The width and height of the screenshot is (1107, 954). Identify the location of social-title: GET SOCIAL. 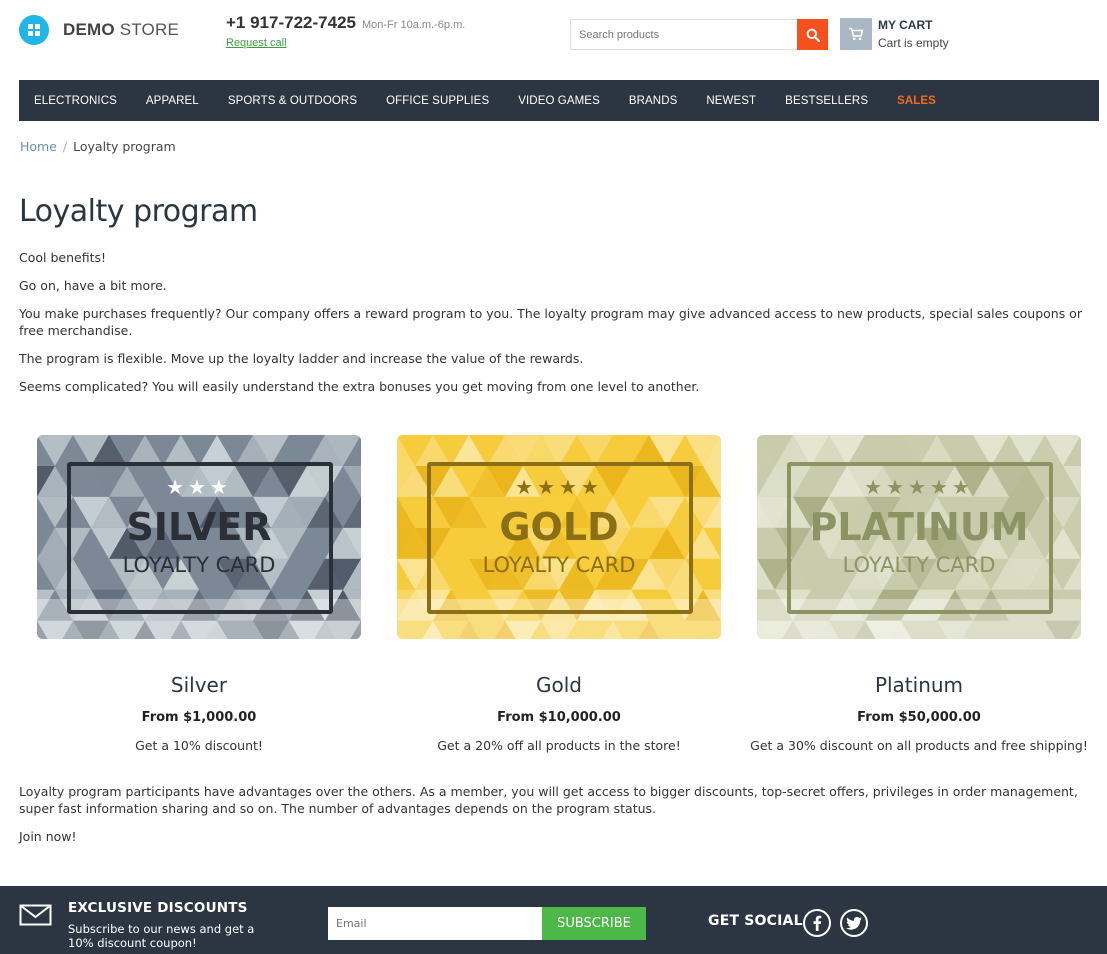
(755, 921).